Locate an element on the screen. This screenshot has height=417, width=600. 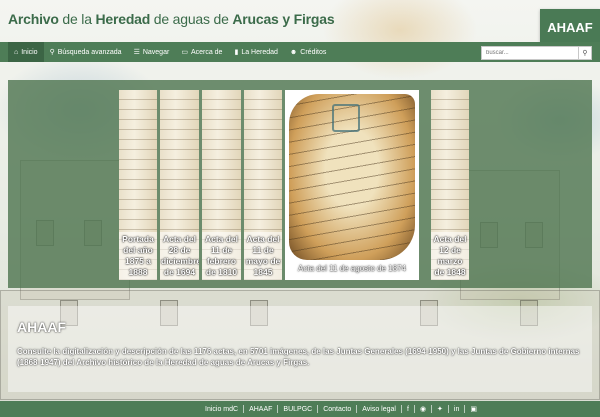
carousel-slide: Acta del 28 de diciembre de 1694 is located at coordinates (179, 185).